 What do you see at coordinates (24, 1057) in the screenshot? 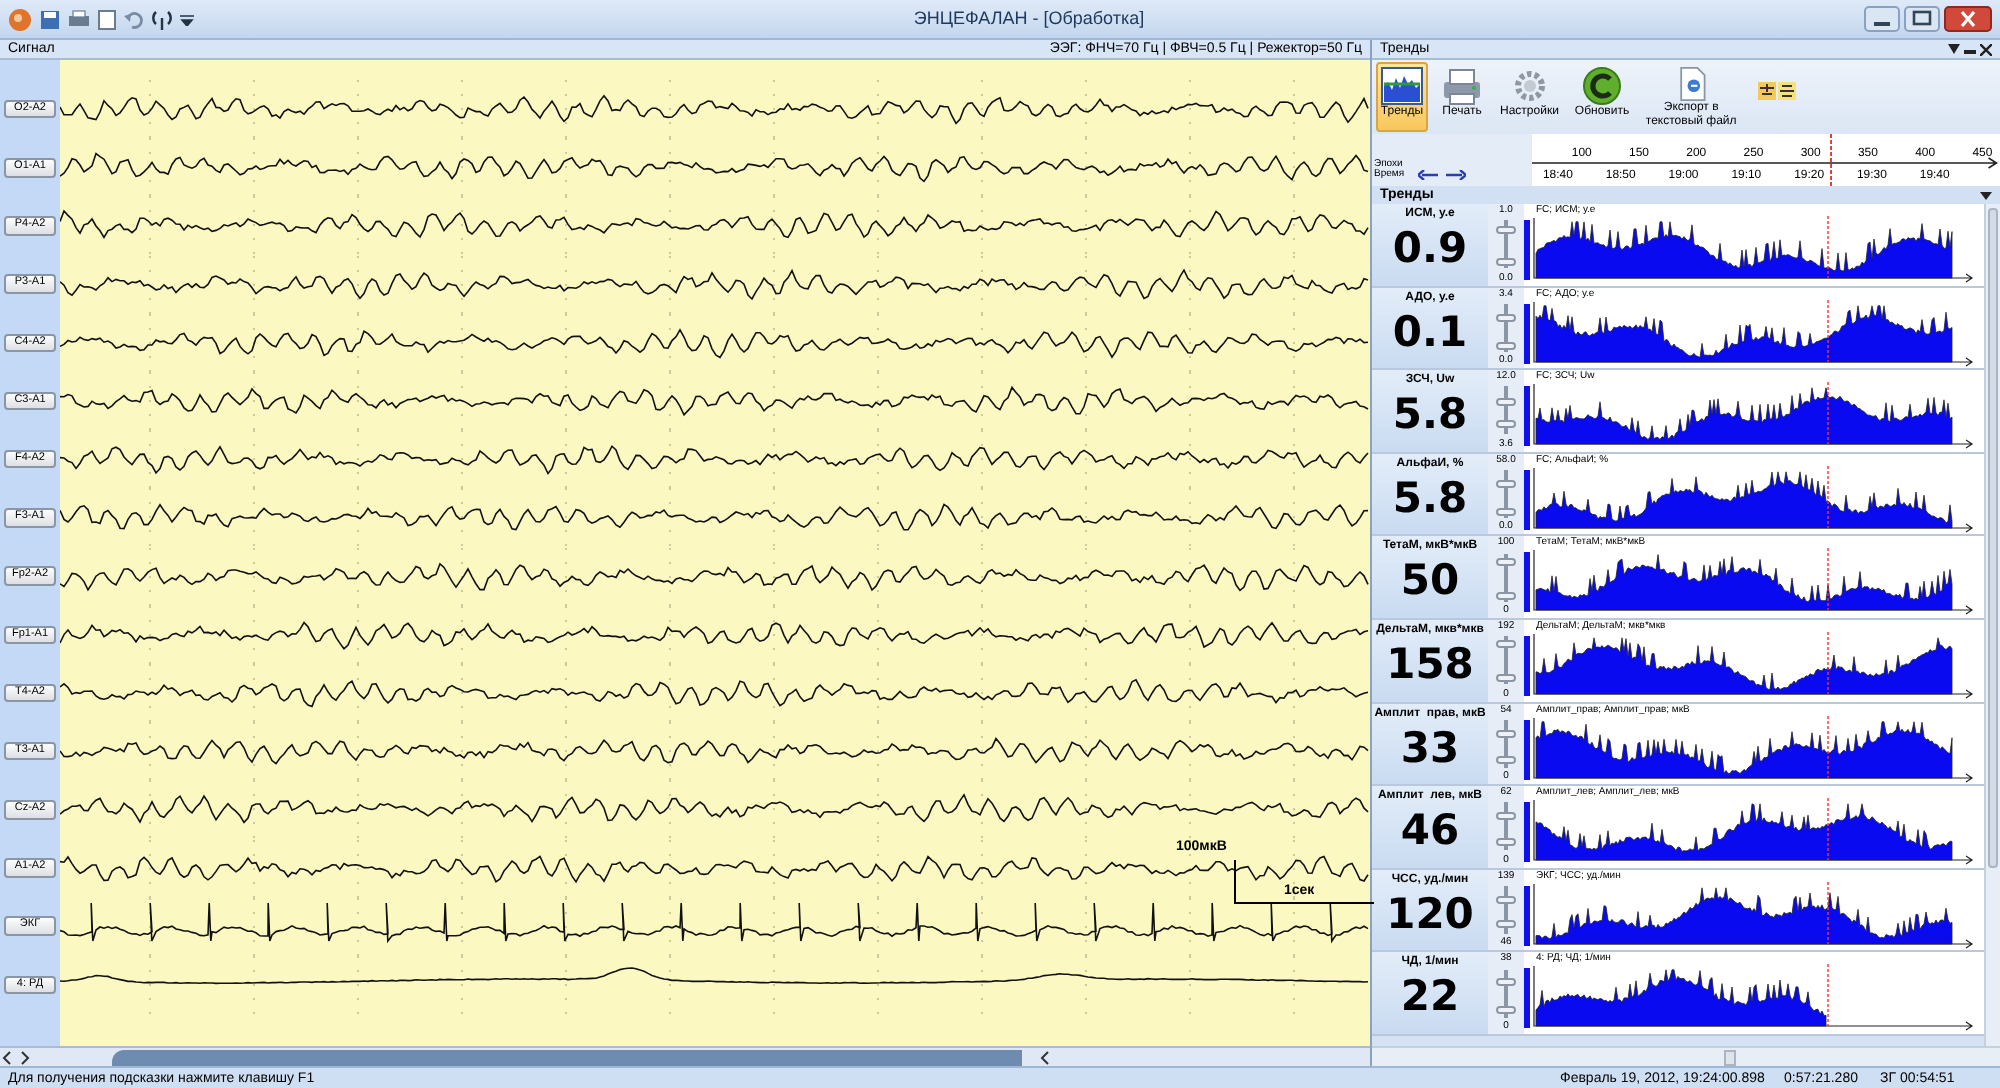
I see `scroll-right-icon` at bounding box center [24, 1057].